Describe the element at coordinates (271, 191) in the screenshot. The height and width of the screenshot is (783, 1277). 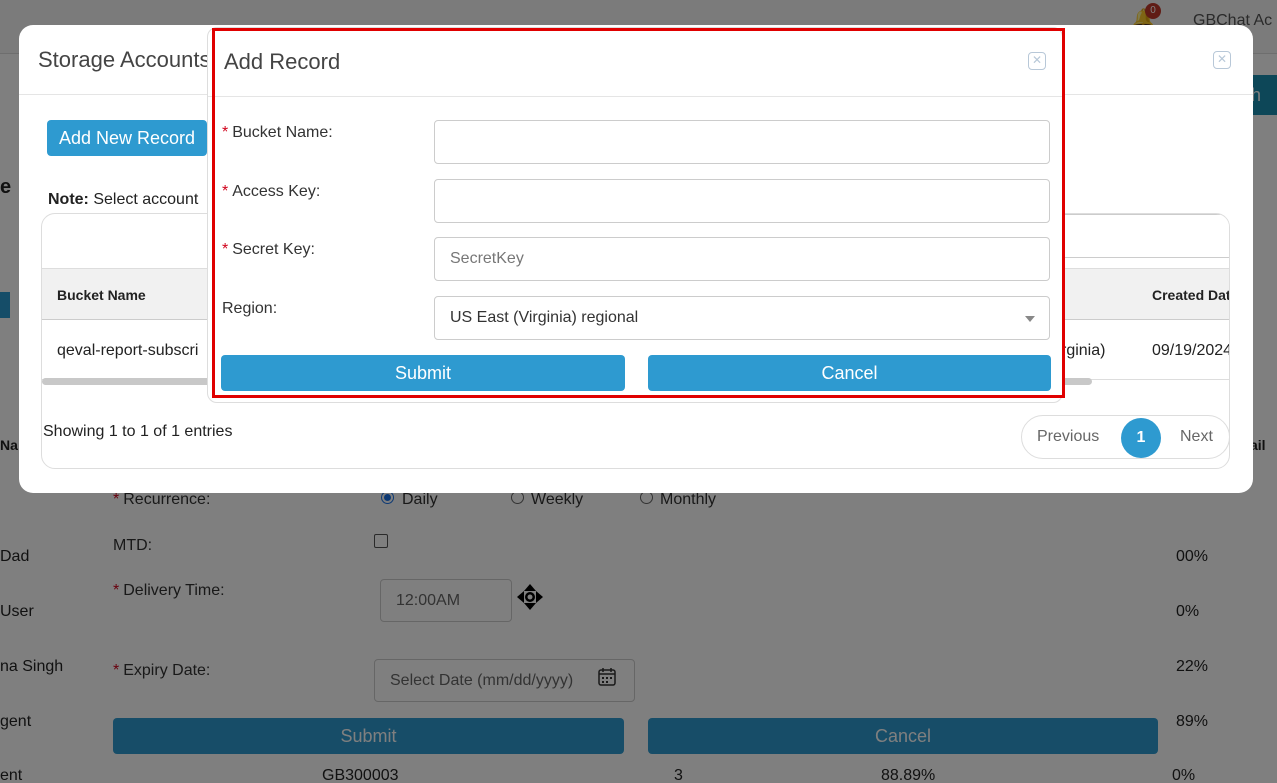
I see `access-key-label: * Access Key:` at that location.